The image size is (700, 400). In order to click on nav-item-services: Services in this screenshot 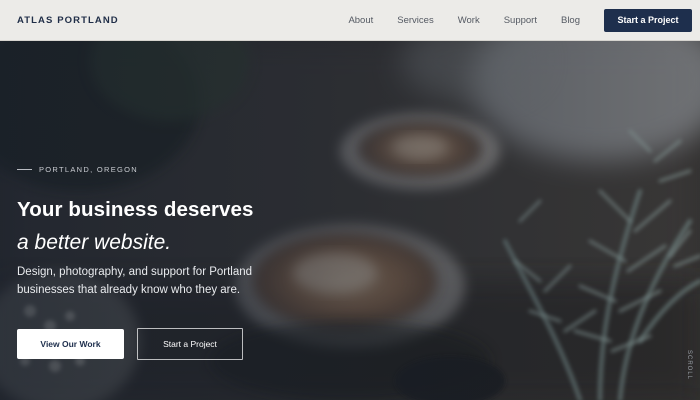, I will do `click(415, 20)`.